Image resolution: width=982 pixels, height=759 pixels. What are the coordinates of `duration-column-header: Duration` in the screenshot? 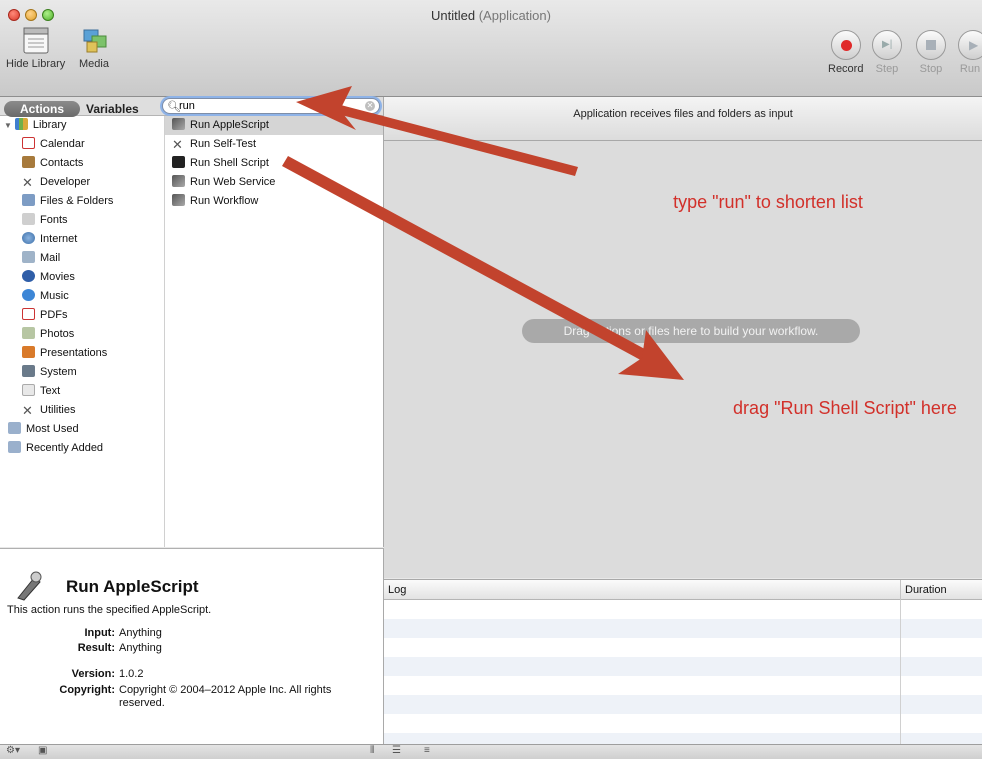 It's located at (926, 590).